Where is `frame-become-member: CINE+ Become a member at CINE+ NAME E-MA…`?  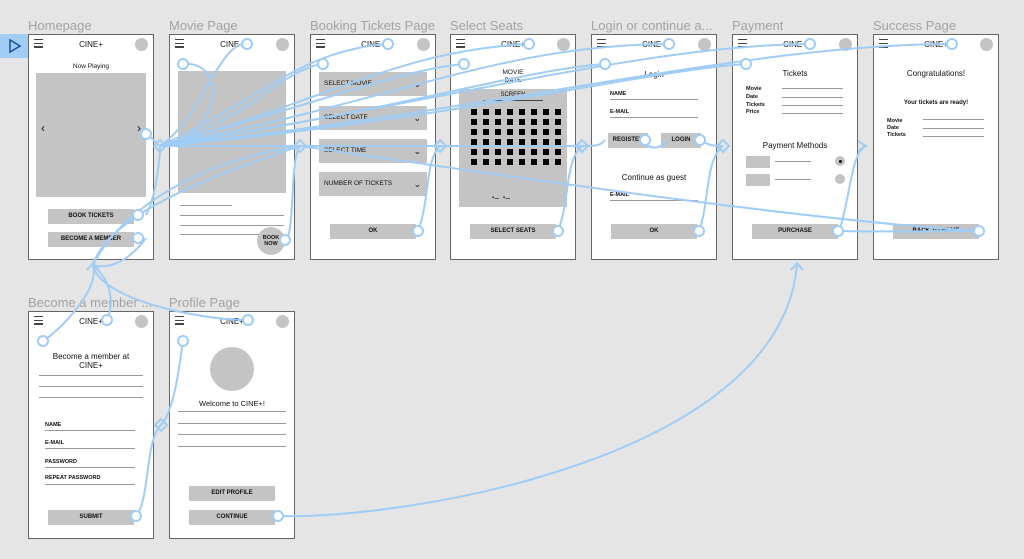 frame-become-member: CINE+ Become a member at CINE+ NAME E-MA… is located at coordinates (91, 425).